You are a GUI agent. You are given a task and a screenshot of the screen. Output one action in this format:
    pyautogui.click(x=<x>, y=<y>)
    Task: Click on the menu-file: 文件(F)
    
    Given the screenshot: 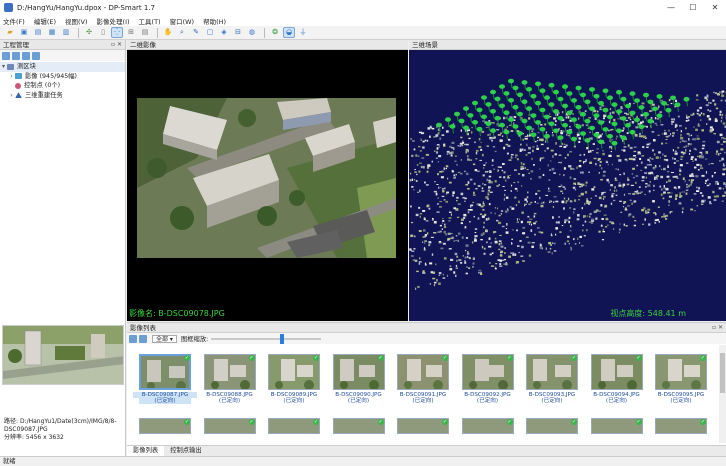 What is the action you would take?
    pyautogui.click(x=14, y=21)
    